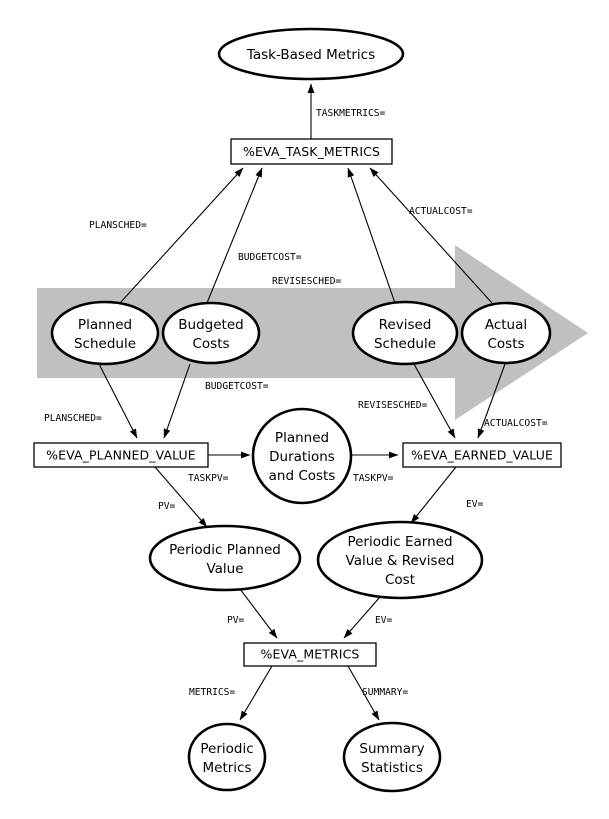 Image resolution: width=609 pixels, height=819 pixels. Describe the element at coordinates (391, 749) in the screenshot. I see `node-summary-statistics-label-1: Summary` at that location.